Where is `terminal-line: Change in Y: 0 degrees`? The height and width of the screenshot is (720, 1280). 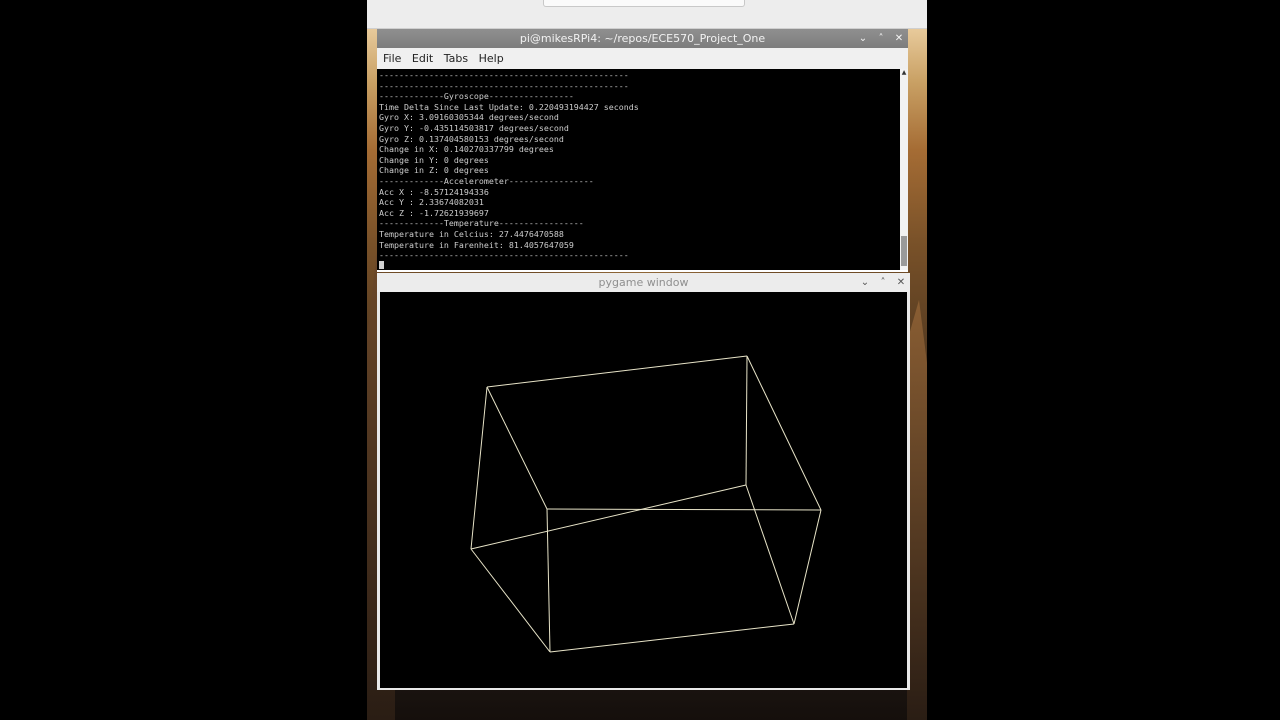
terminal-line: Change in Y: 0 degrees is located at coordinates (434, 159).